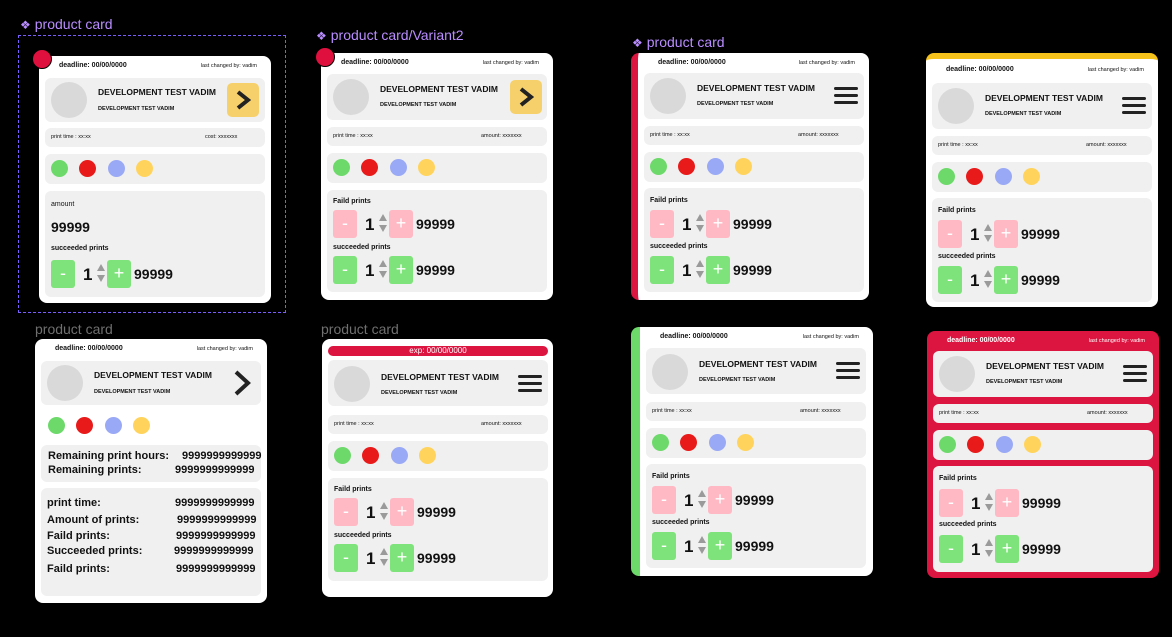 This screenshot has height=637, width=1172. I want to click on frame-label-product-card-3: ❖ product card, so click(678, 42).